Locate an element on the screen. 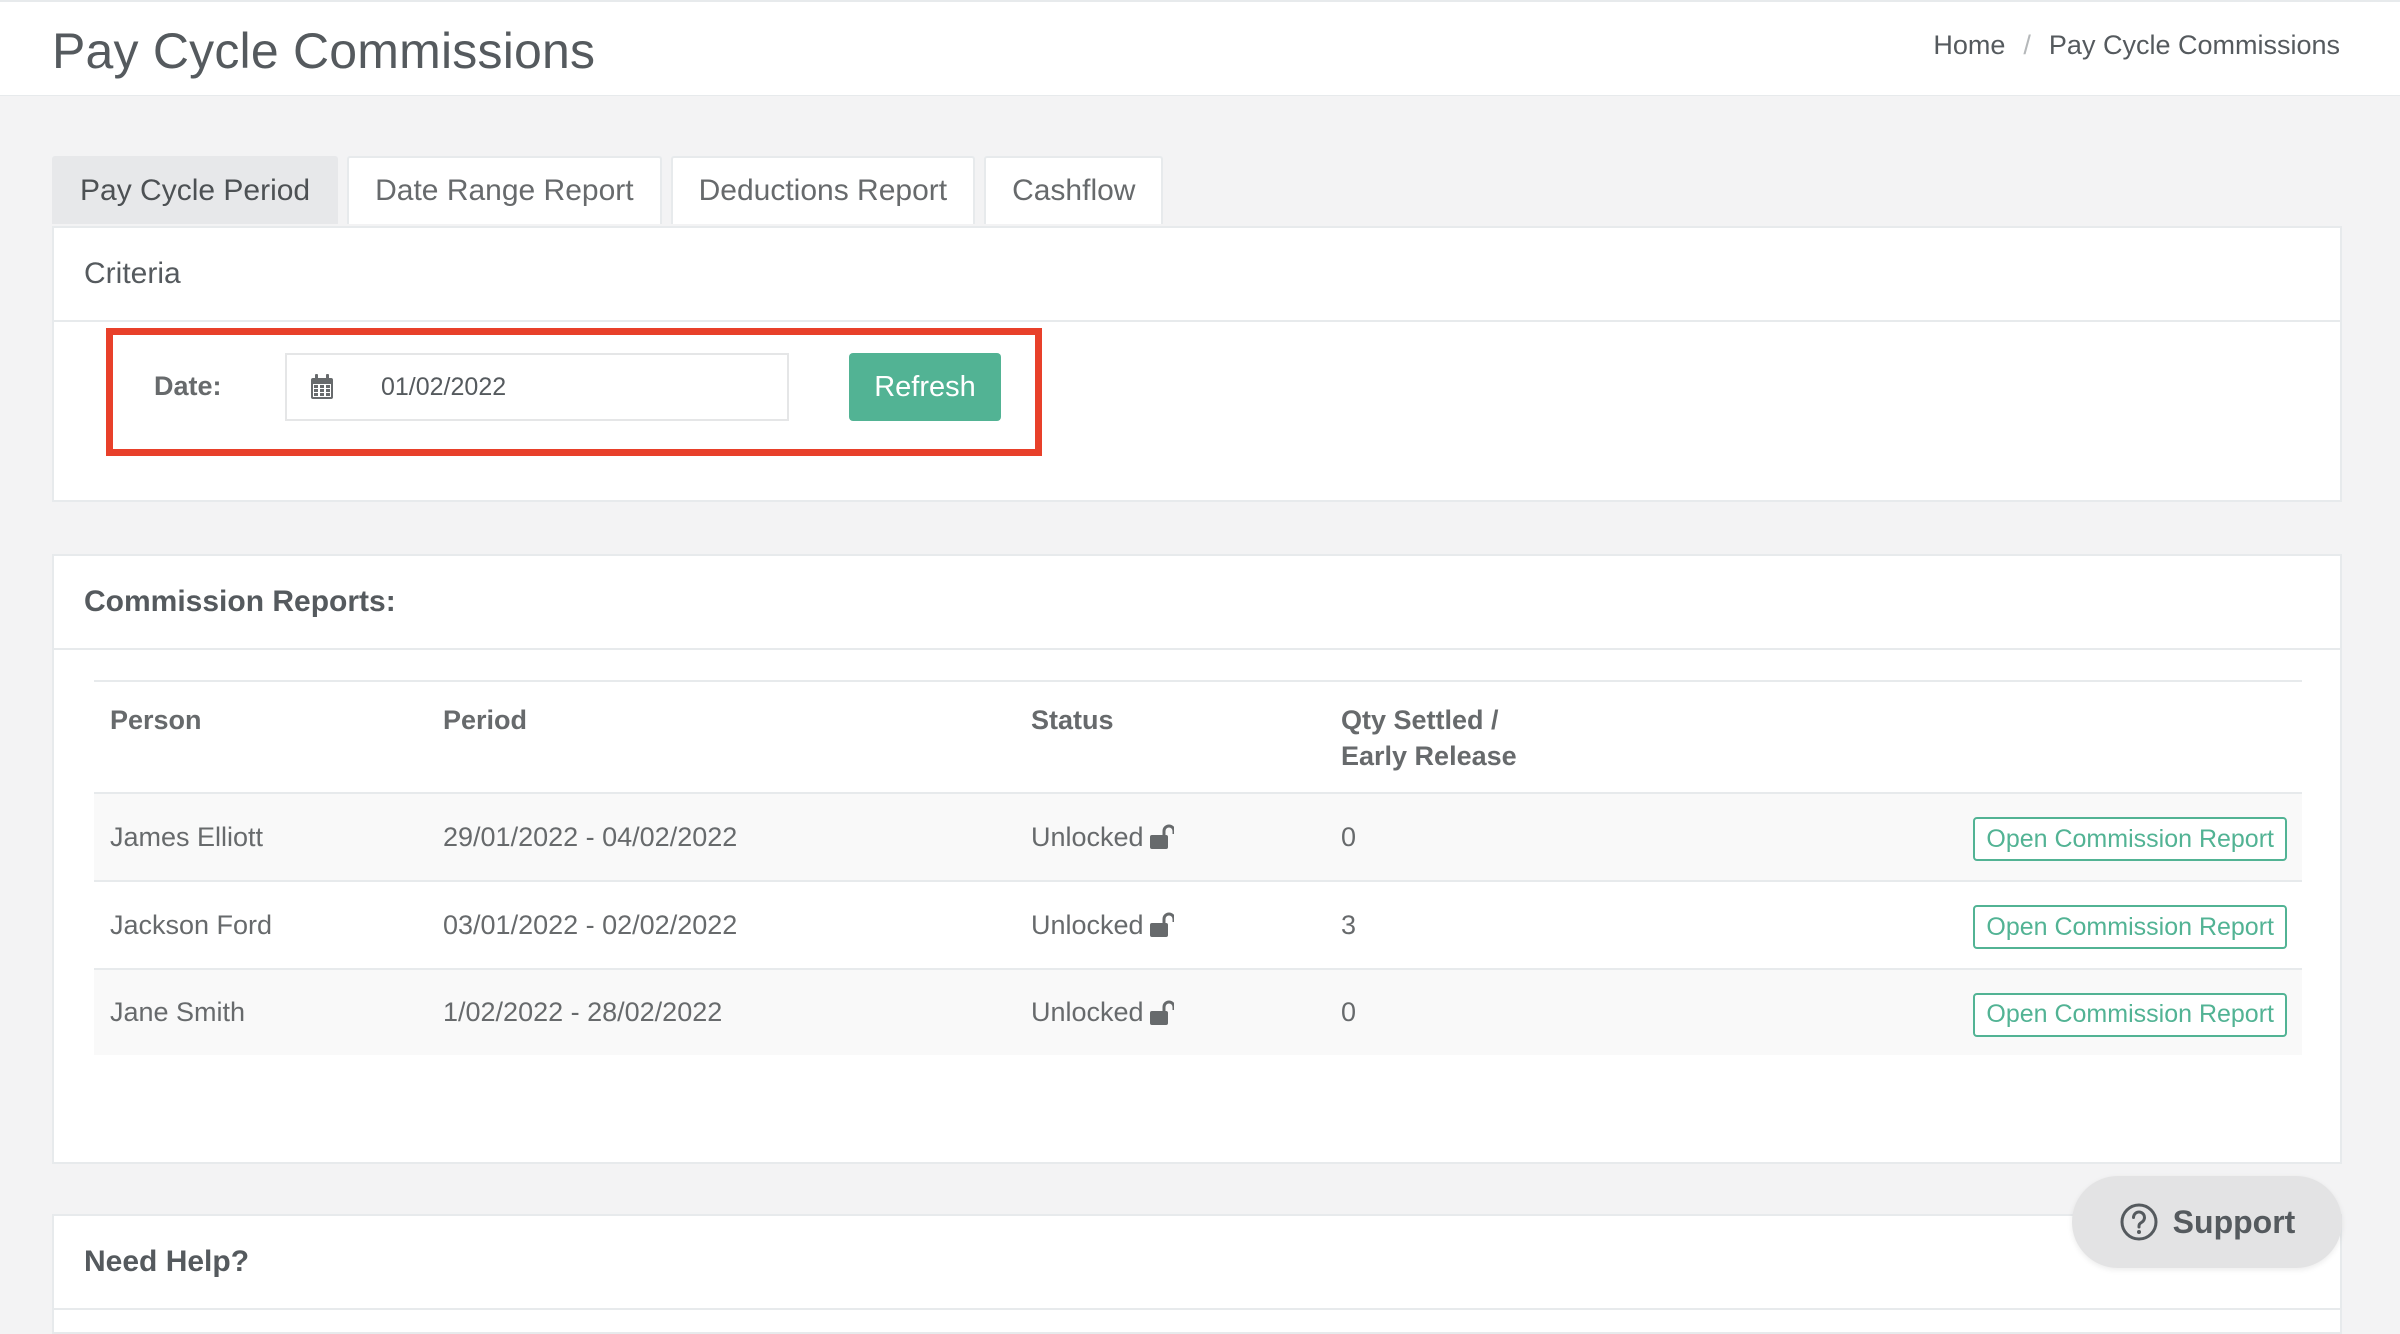 The image size is (2400, 1334). calendar-button is located at coordinates (322, 387).